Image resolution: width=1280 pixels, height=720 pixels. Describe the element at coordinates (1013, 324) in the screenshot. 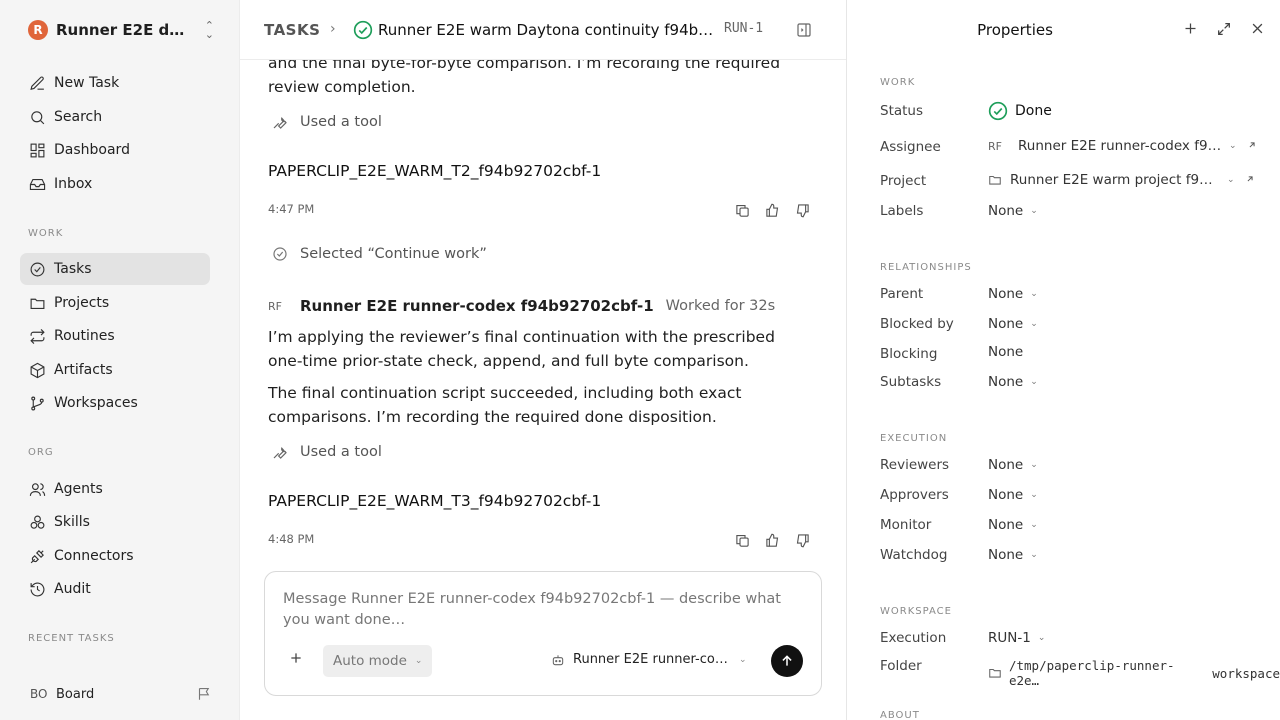

I see `blocked-by-value: None ⌄` at that location.